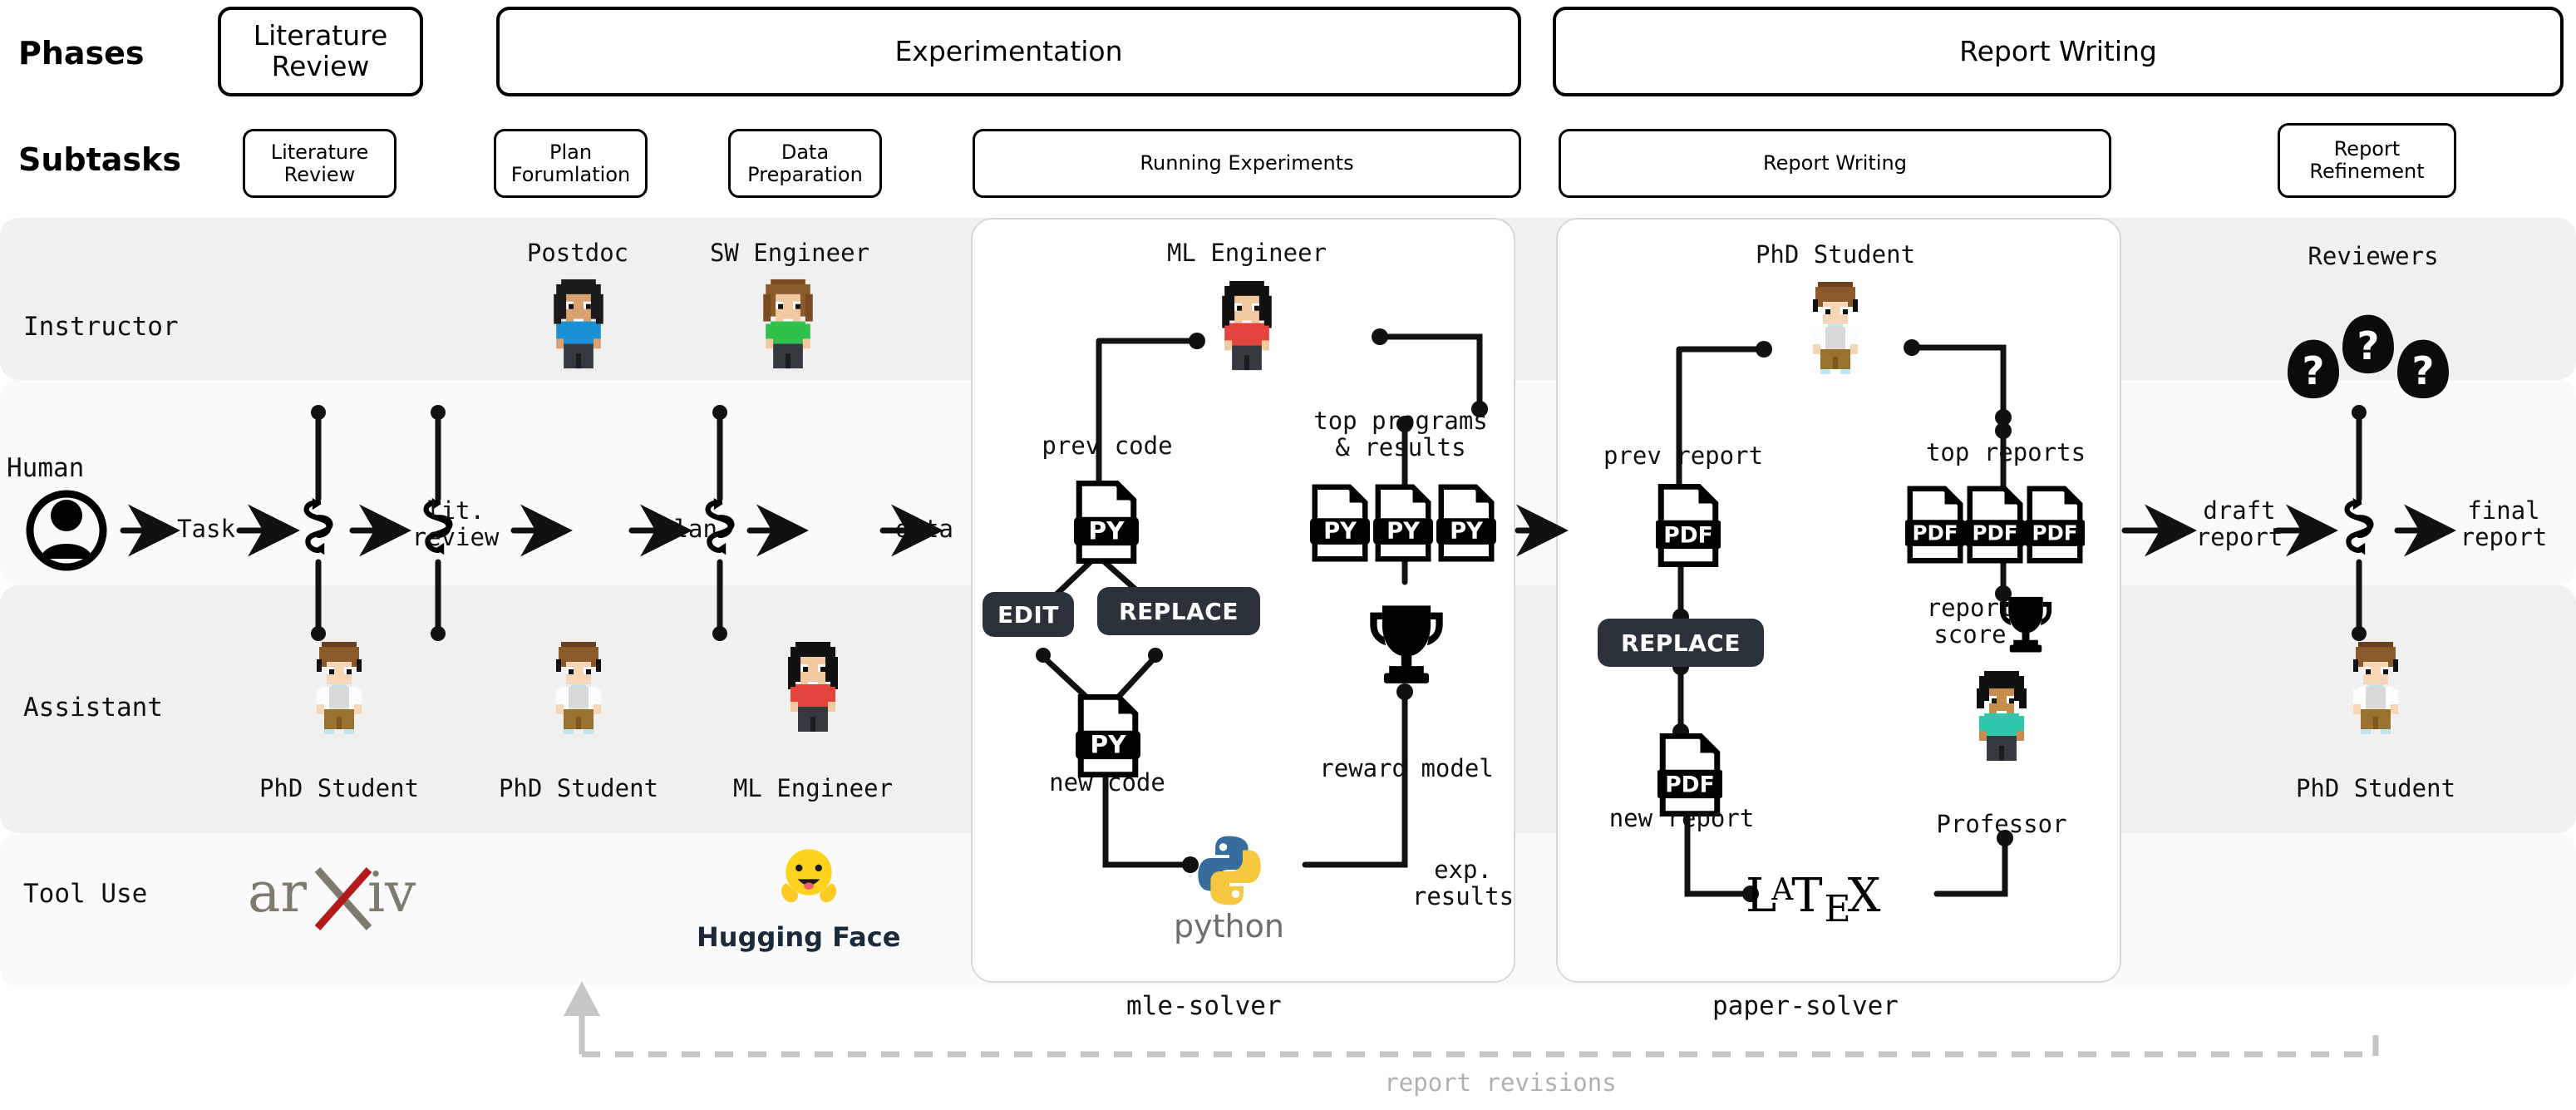  I want to click on instructor-name-postdoc: Postdoc, so click(577, 253).